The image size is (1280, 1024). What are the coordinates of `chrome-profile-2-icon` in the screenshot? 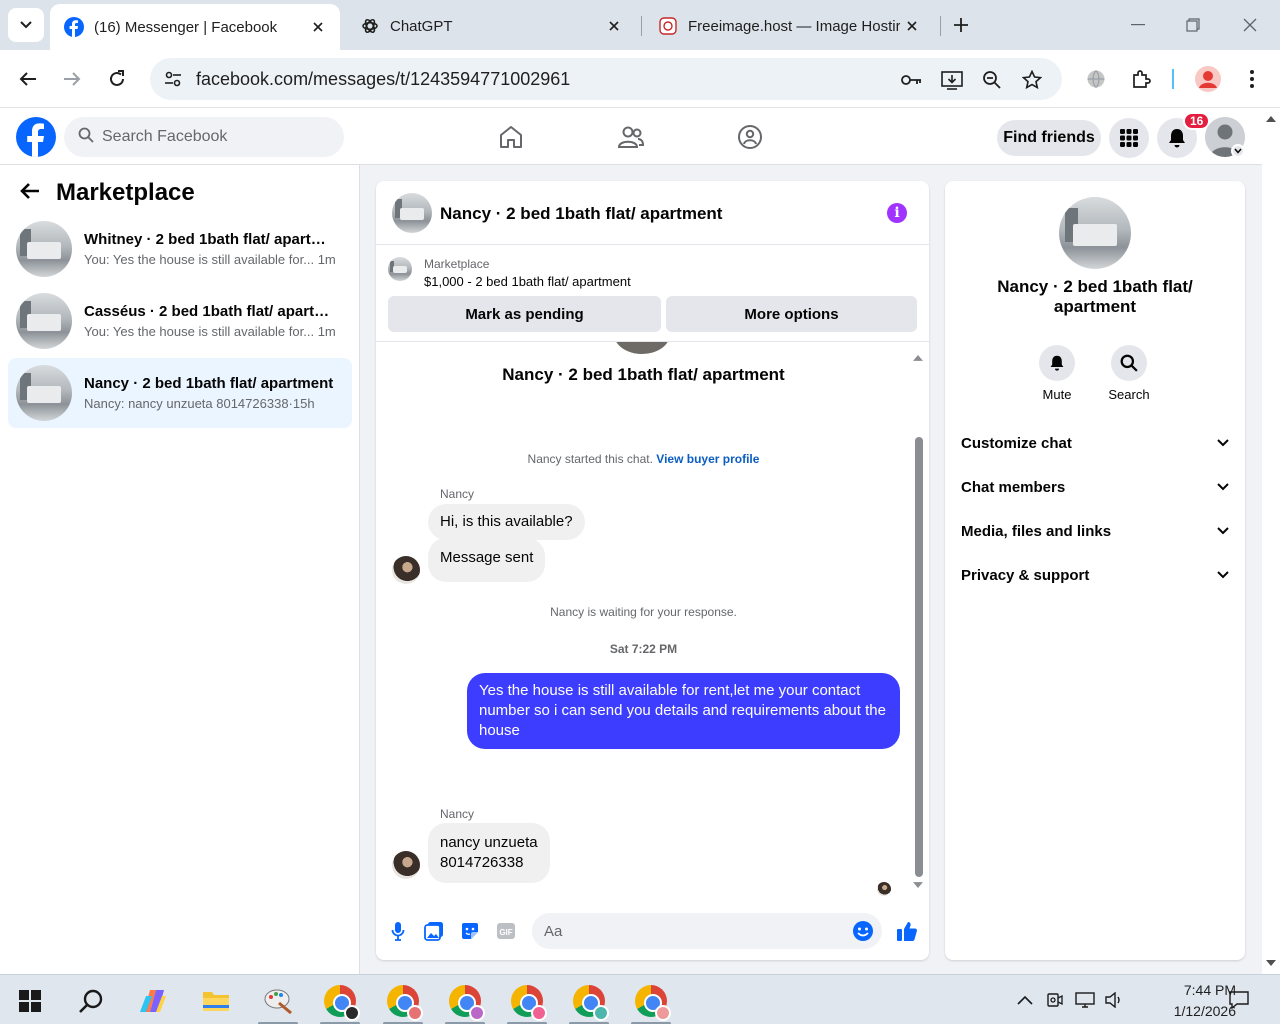 It's located at (404, 1002).